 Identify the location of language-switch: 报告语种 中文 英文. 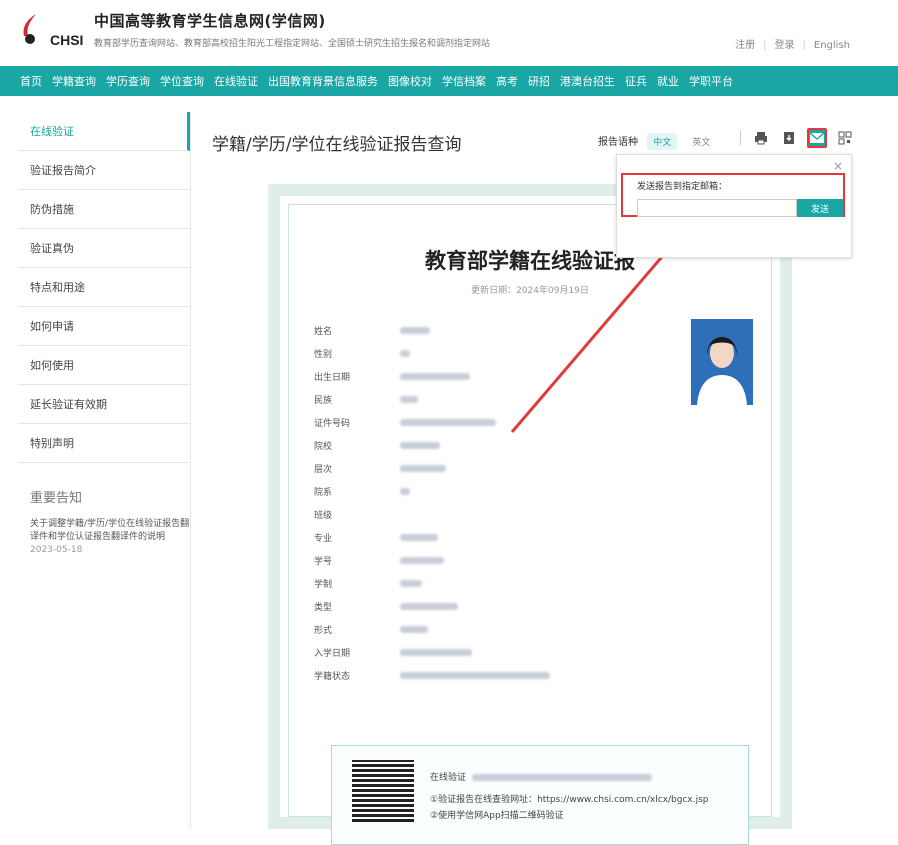
(657, 141).